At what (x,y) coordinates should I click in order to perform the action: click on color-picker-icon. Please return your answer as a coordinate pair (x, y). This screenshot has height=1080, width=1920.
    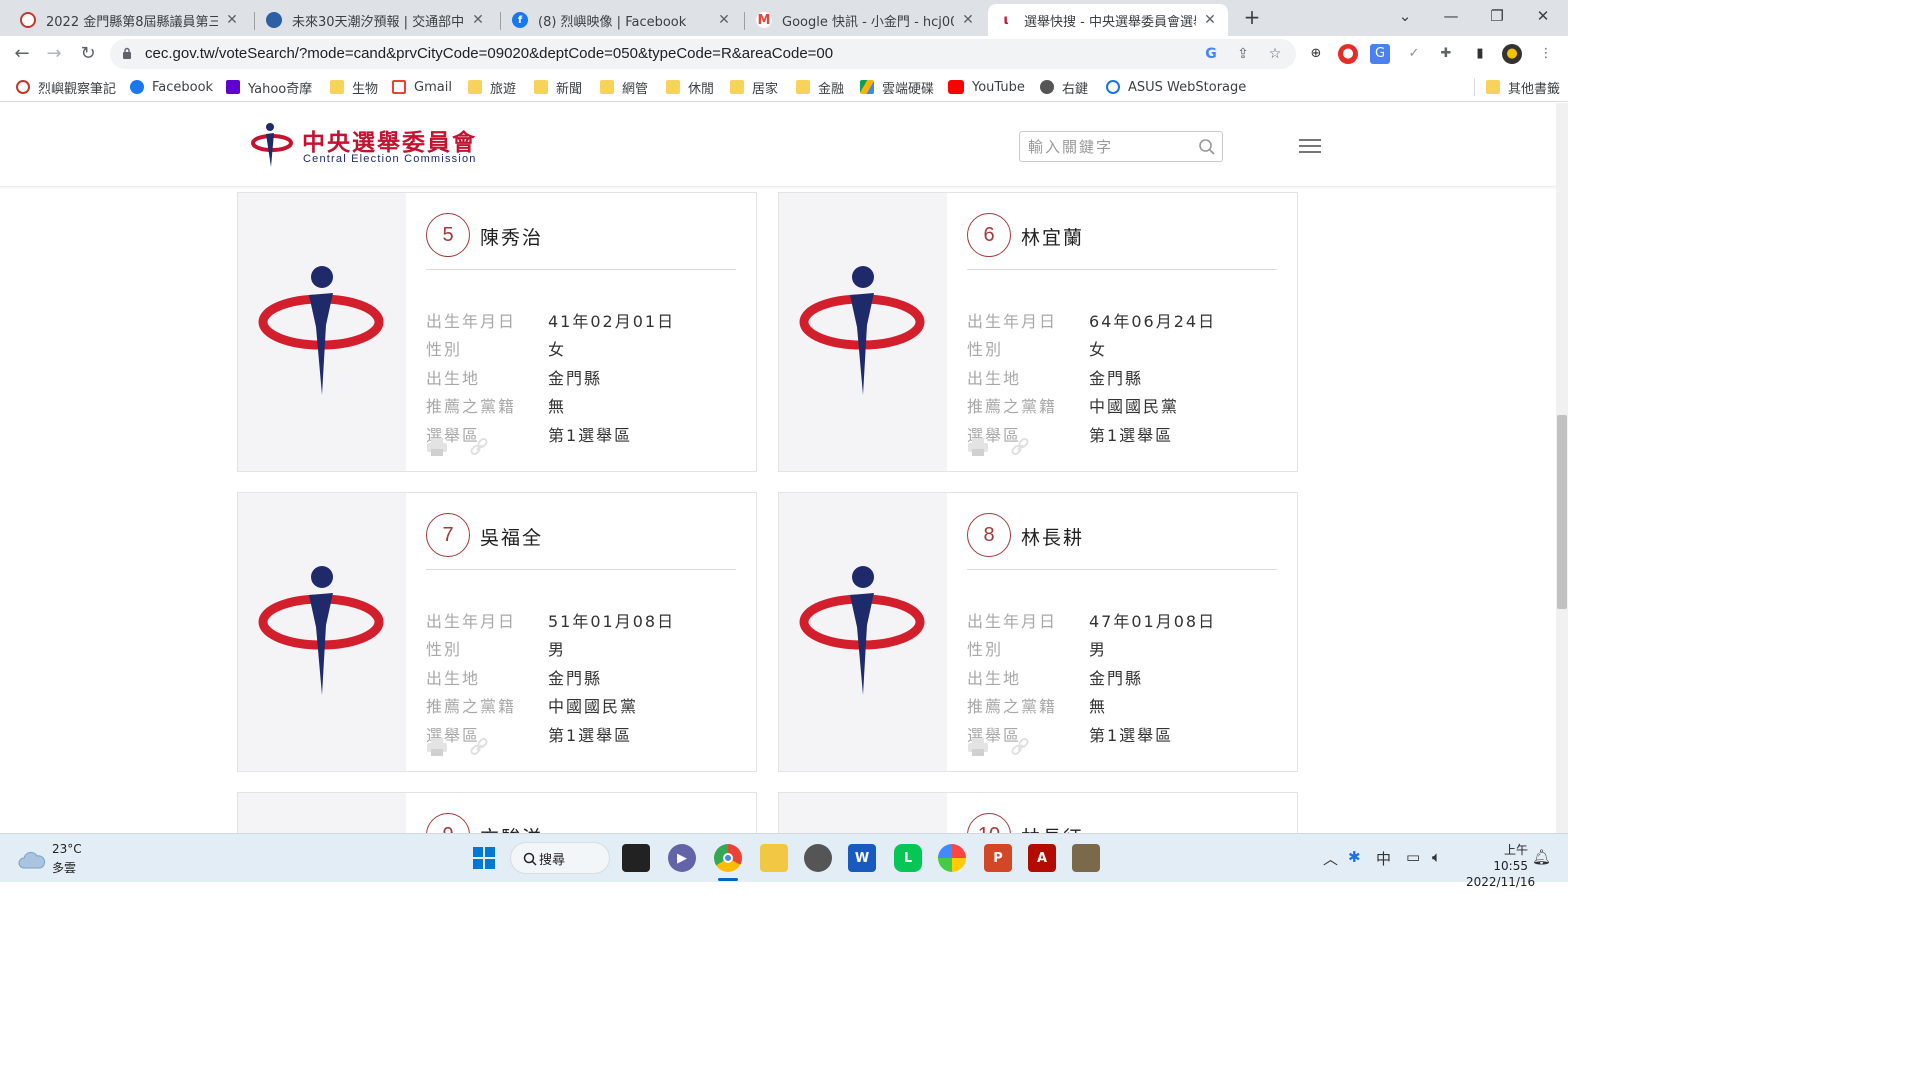
    Looking at the image, I should click on (952, 858).